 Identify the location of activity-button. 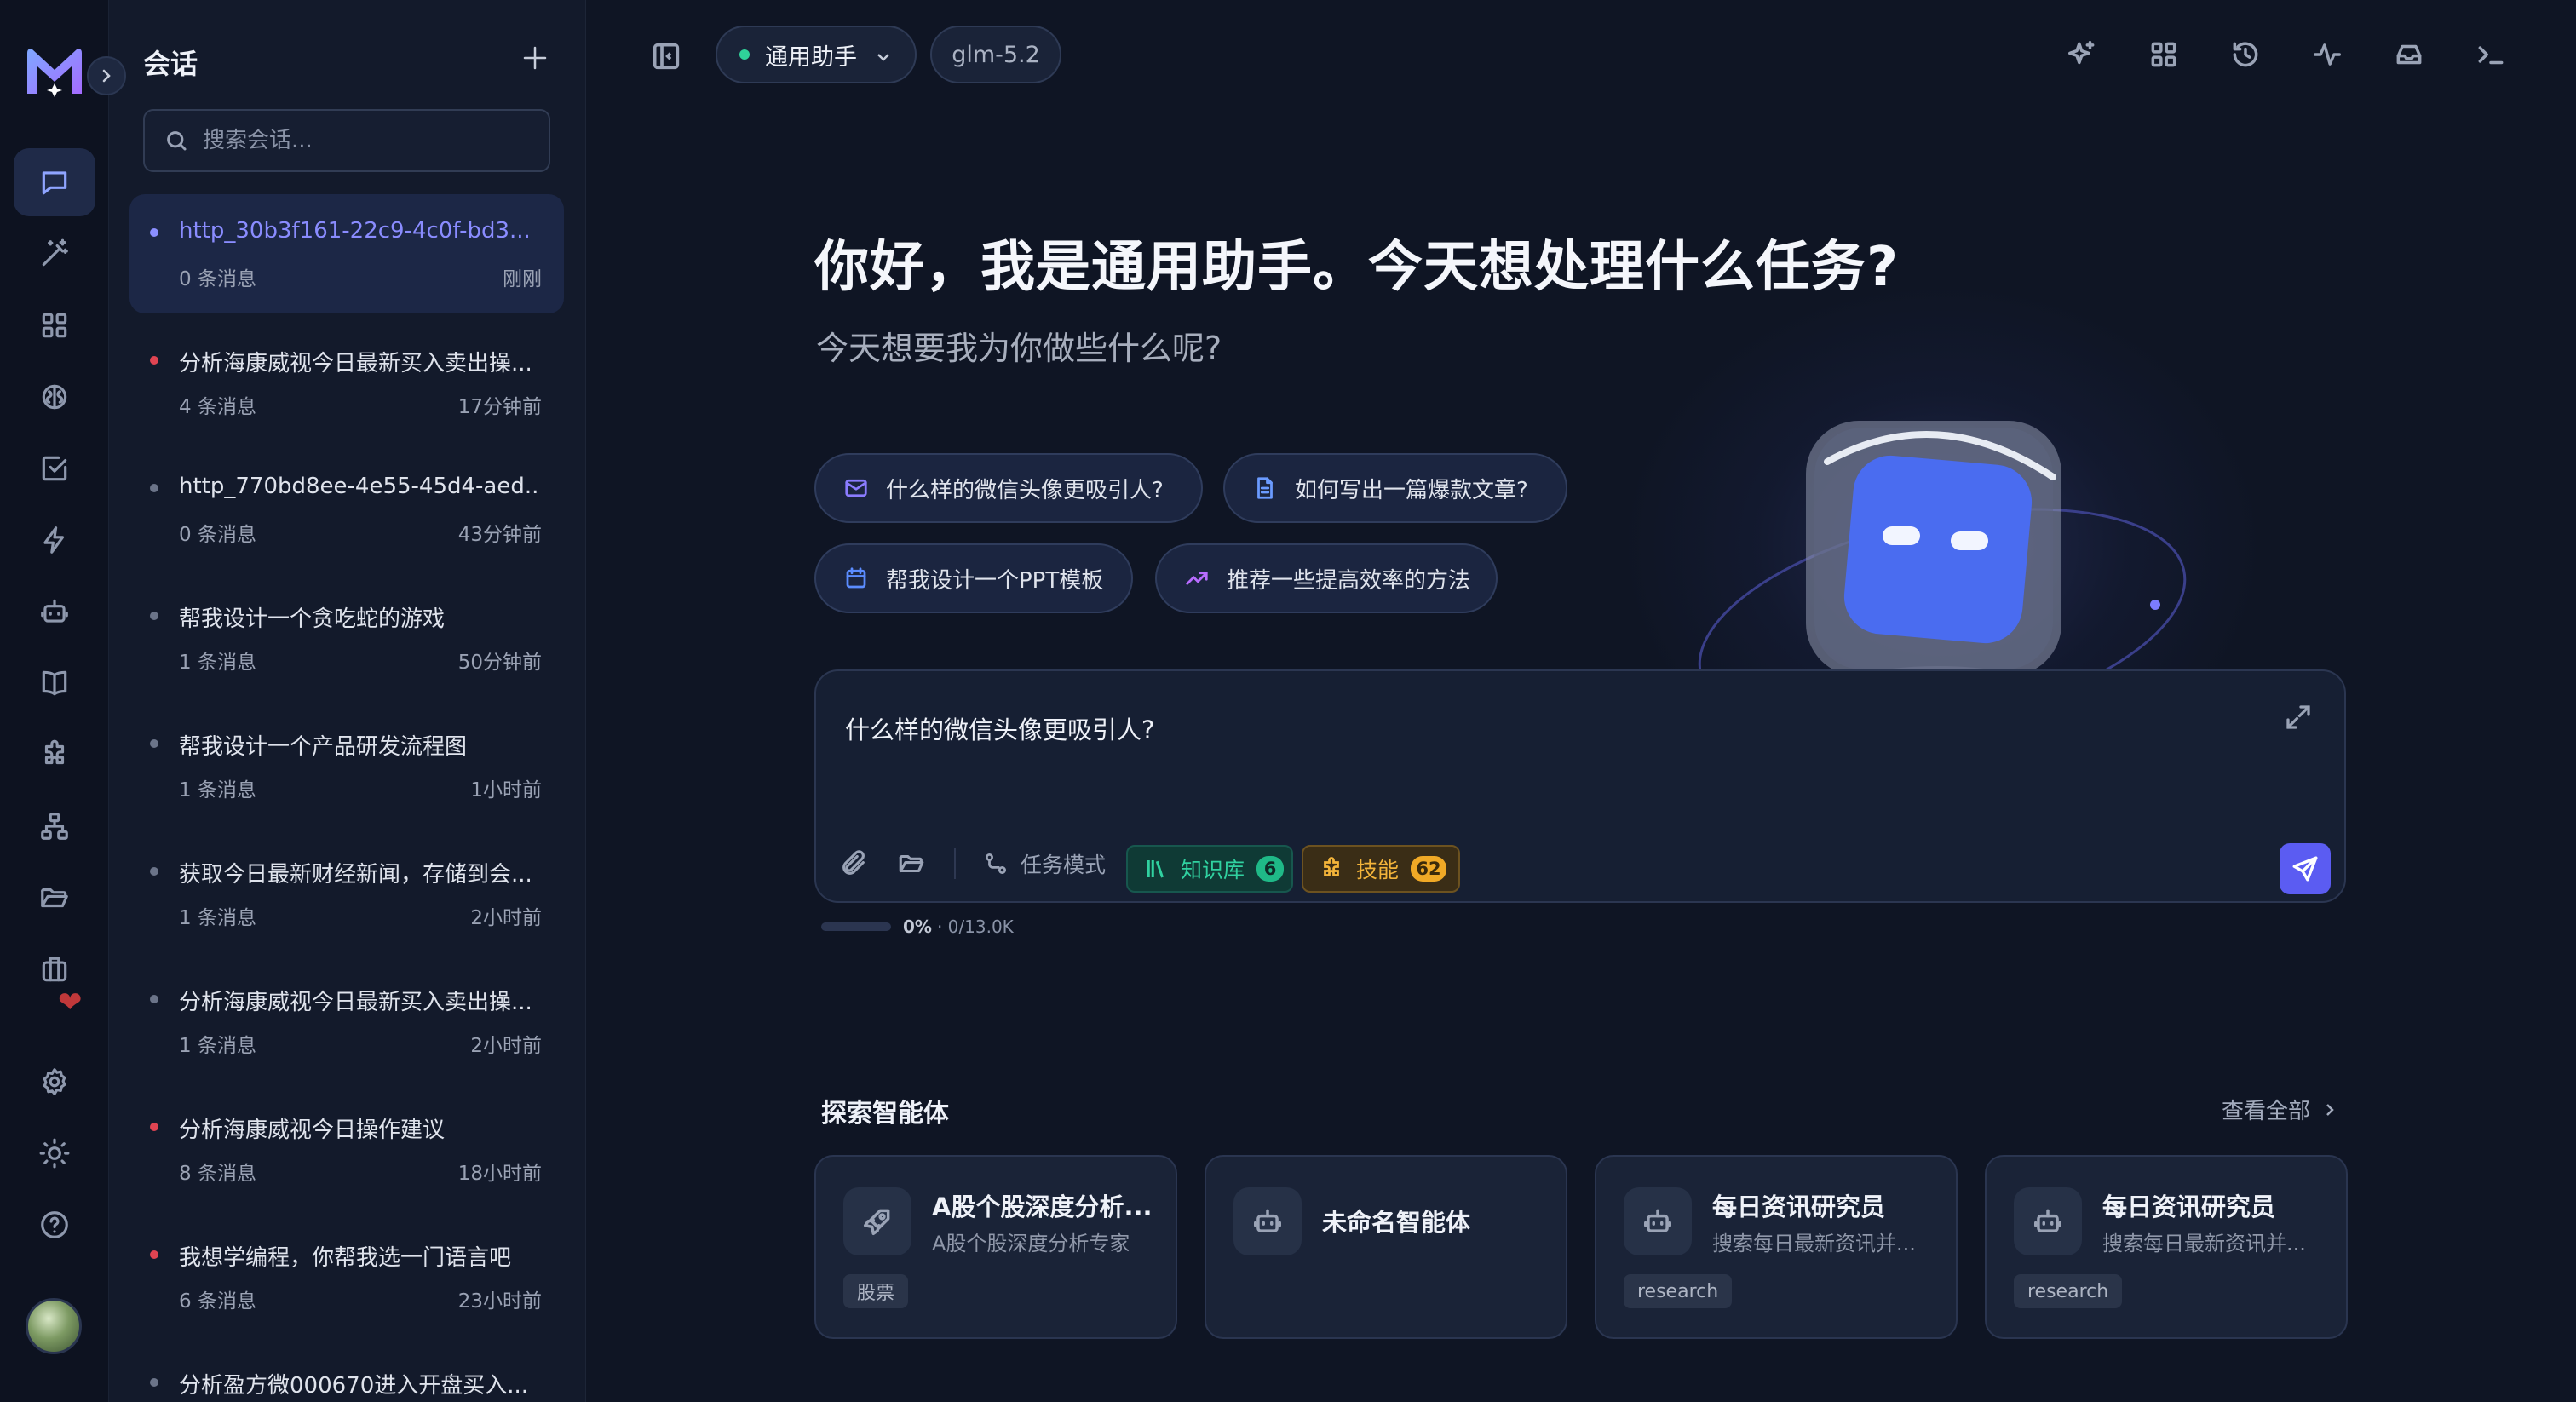
(2327, 54).